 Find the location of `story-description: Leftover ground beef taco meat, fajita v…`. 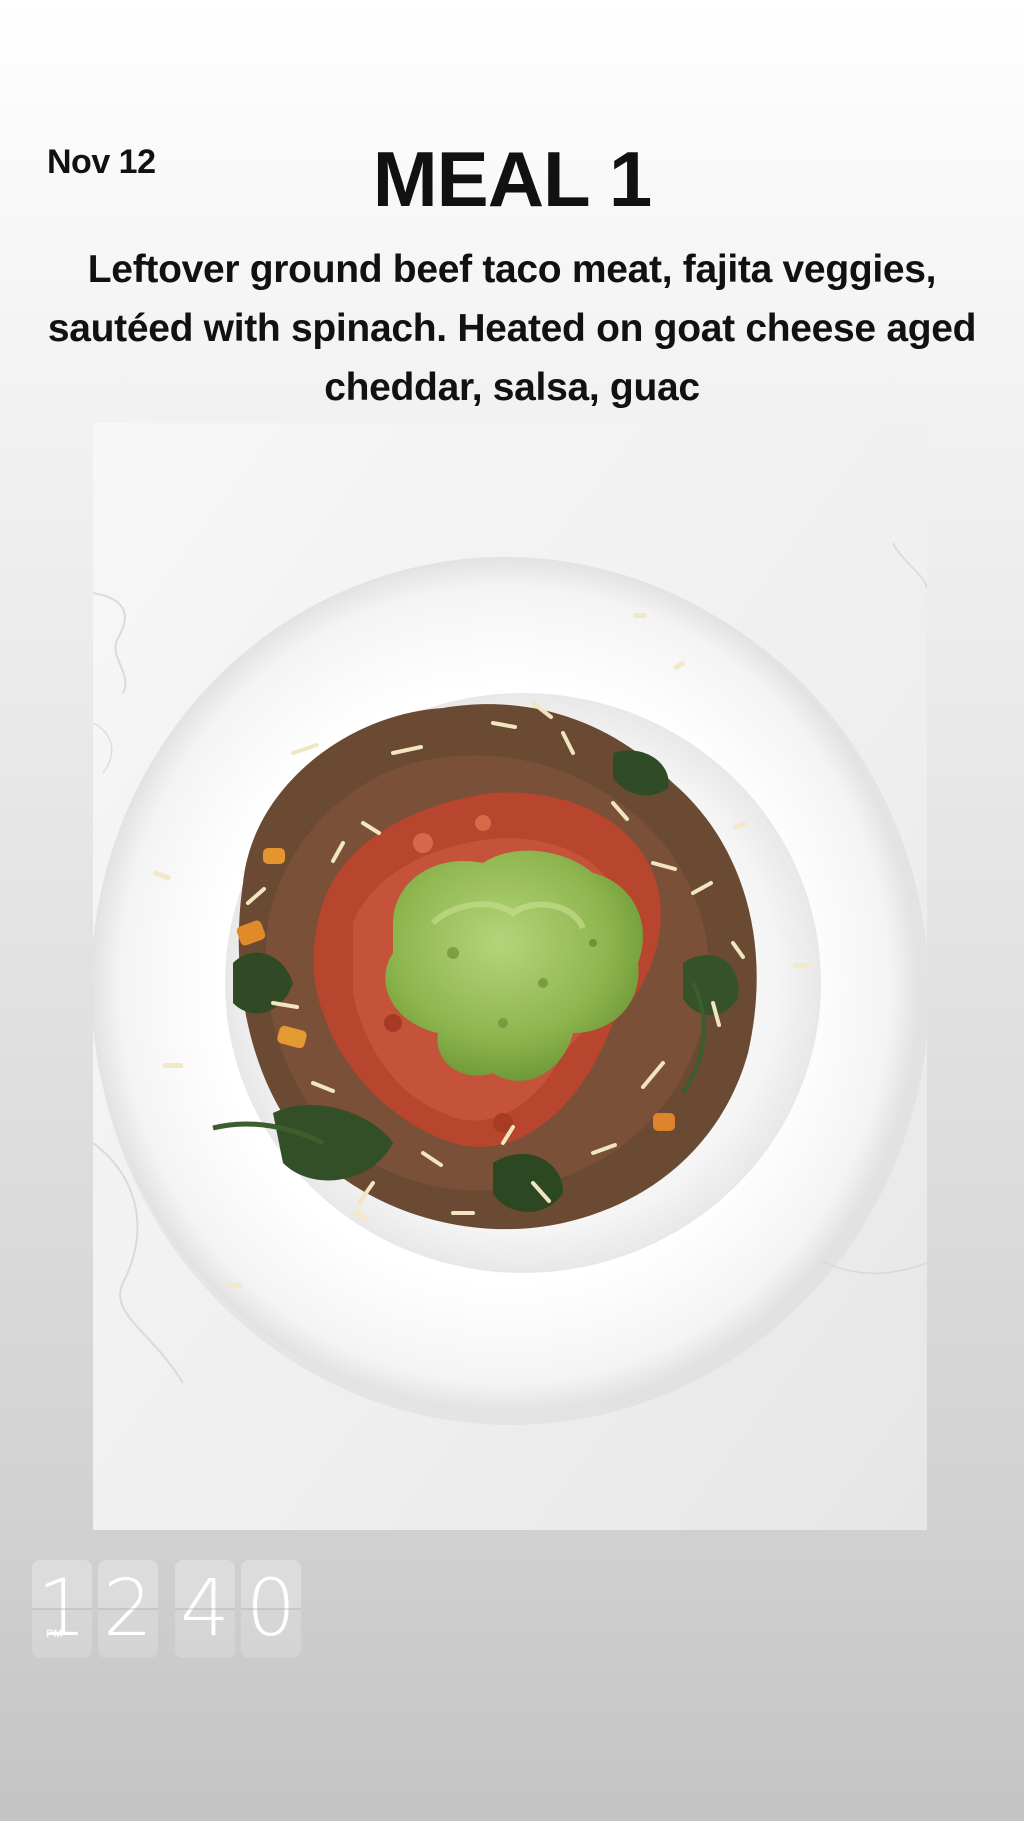

story-description: Leftover ground beef taco meat, fajita v… is located at coordinates (512, 328).